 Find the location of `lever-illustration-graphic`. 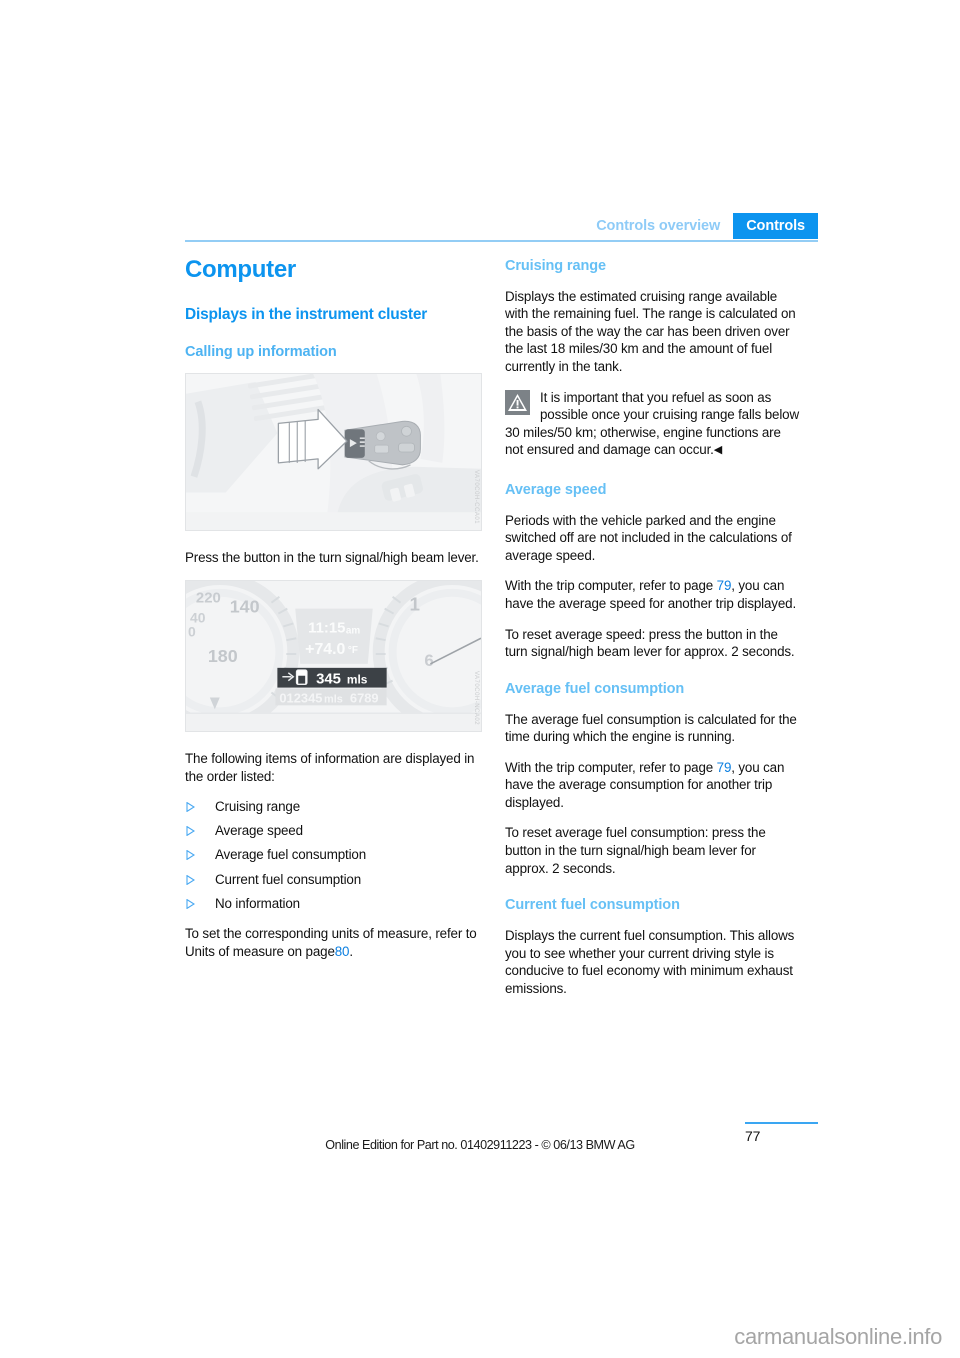

lever-illustration-graphic is located at coordinates (333, 452).